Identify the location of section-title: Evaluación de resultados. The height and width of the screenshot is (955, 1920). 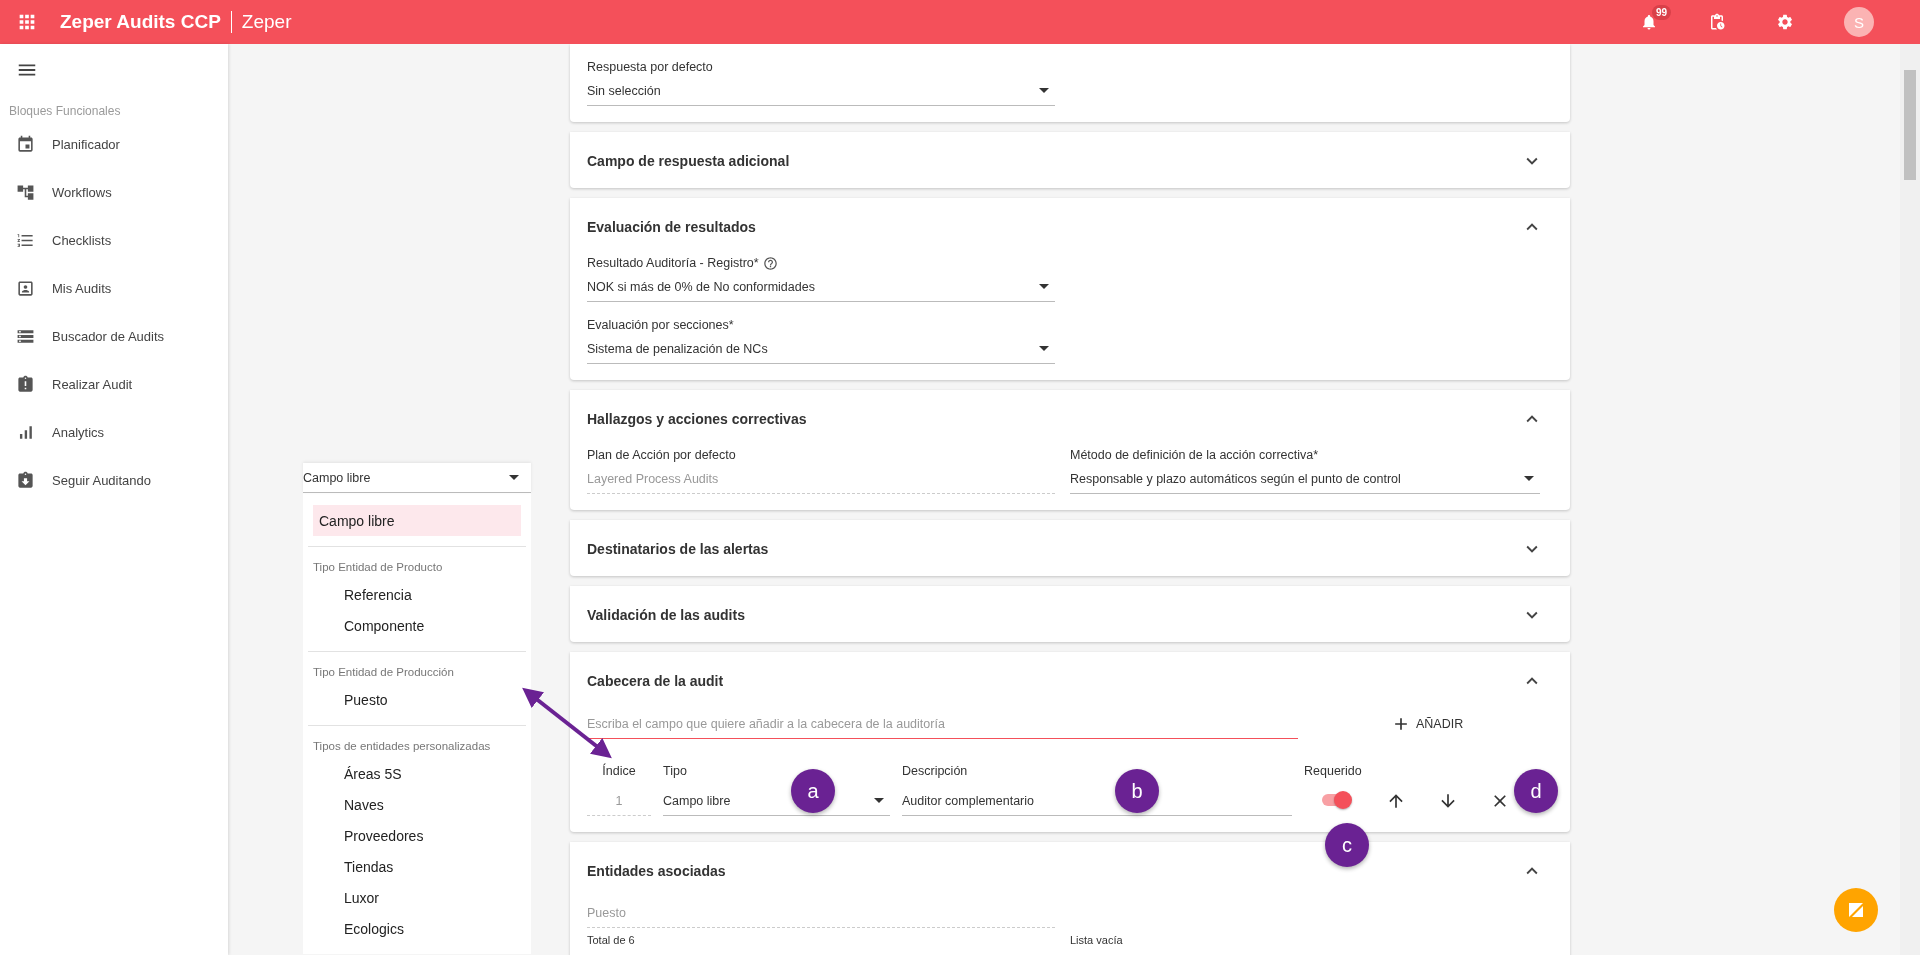
(671, 227).